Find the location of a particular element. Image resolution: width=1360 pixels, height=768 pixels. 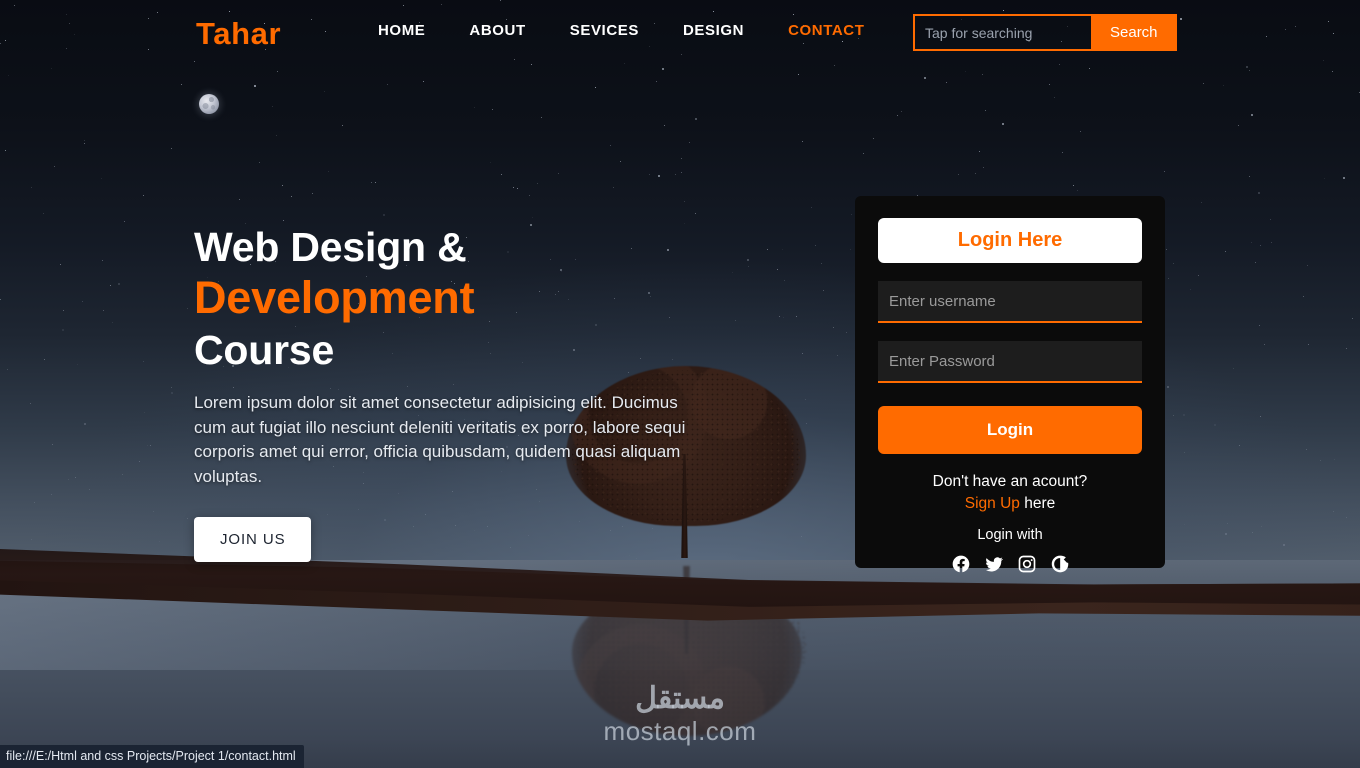

login-submit-button: Login is located at coordinates (1010, 430).